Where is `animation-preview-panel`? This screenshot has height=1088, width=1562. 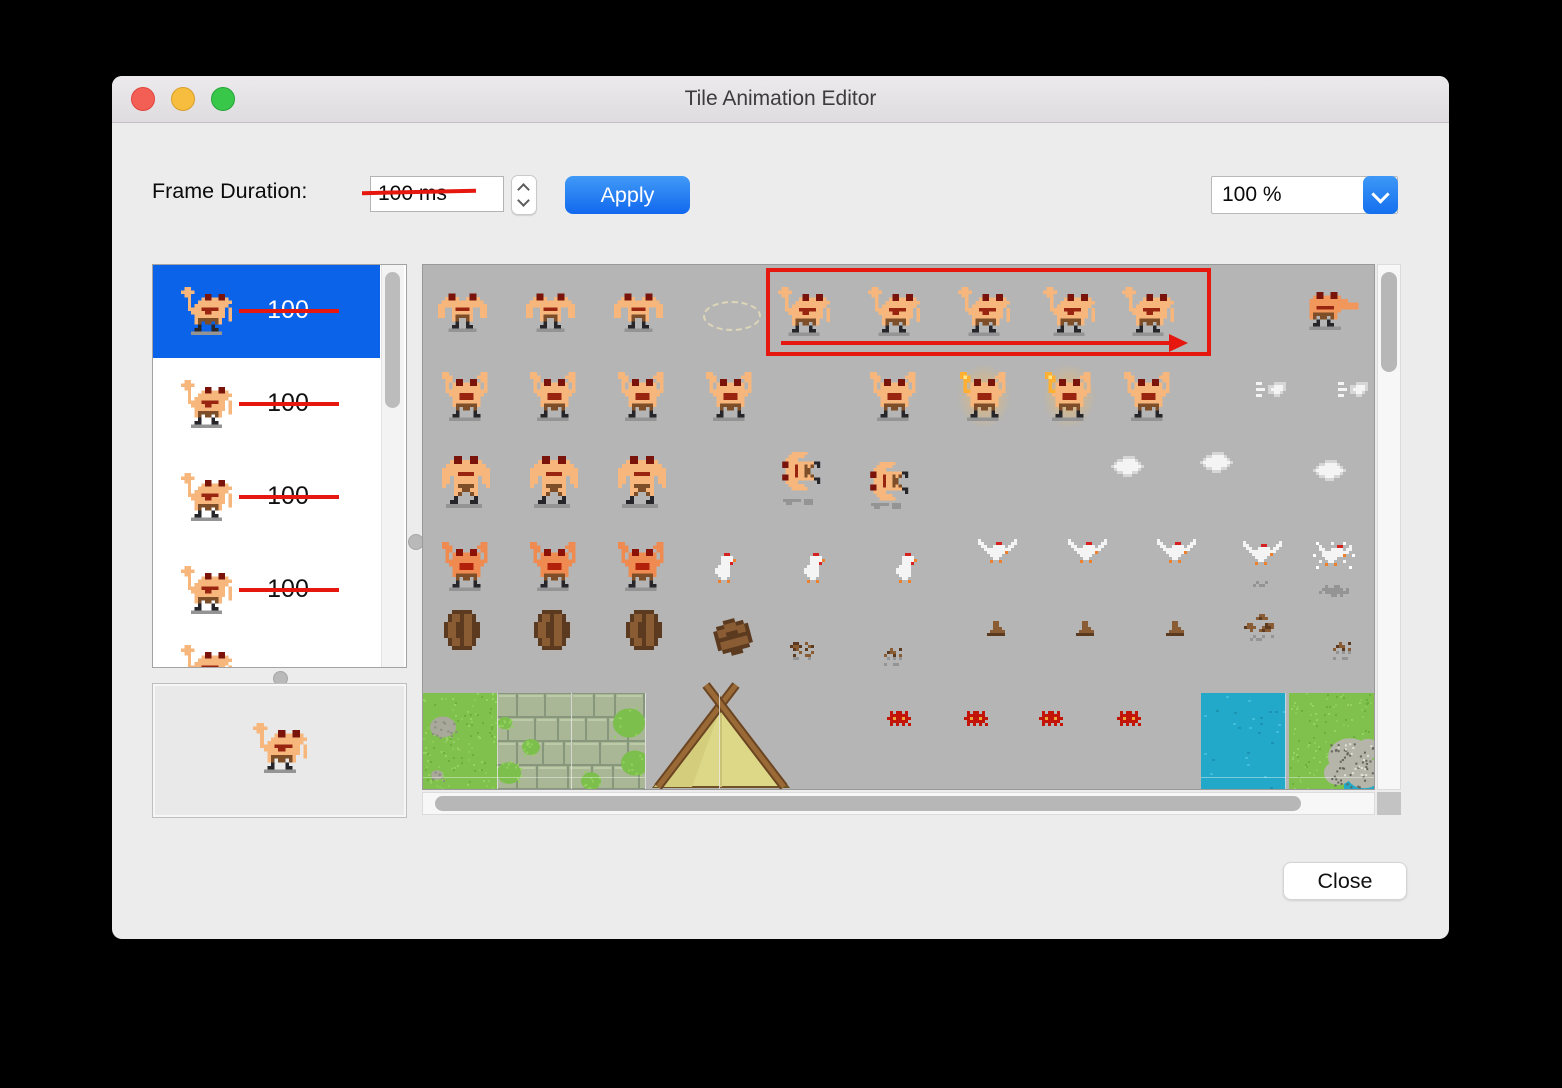
animation-preview-panel is located at coordinates (279, 750).